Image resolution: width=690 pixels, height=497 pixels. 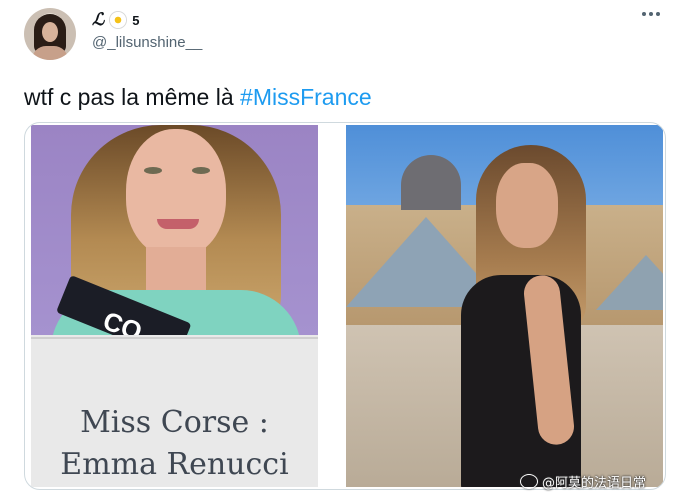 I want to click on image-caption: Miss Corse : Emma Renucci, so click(x=174, y=412).